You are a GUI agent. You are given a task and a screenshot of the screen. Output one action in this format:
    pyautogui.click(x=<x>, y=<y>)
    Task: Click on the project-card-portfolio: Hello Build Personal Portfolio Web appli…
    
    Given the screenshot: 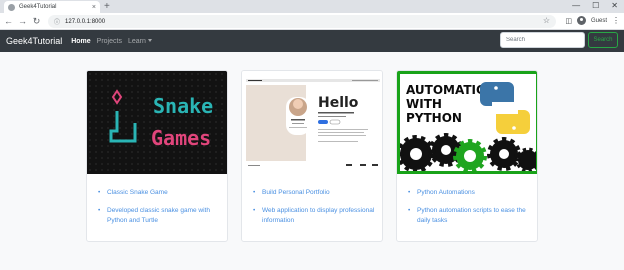 What is the action you would take?
    pyautogui.click(x=312, y=156)
    